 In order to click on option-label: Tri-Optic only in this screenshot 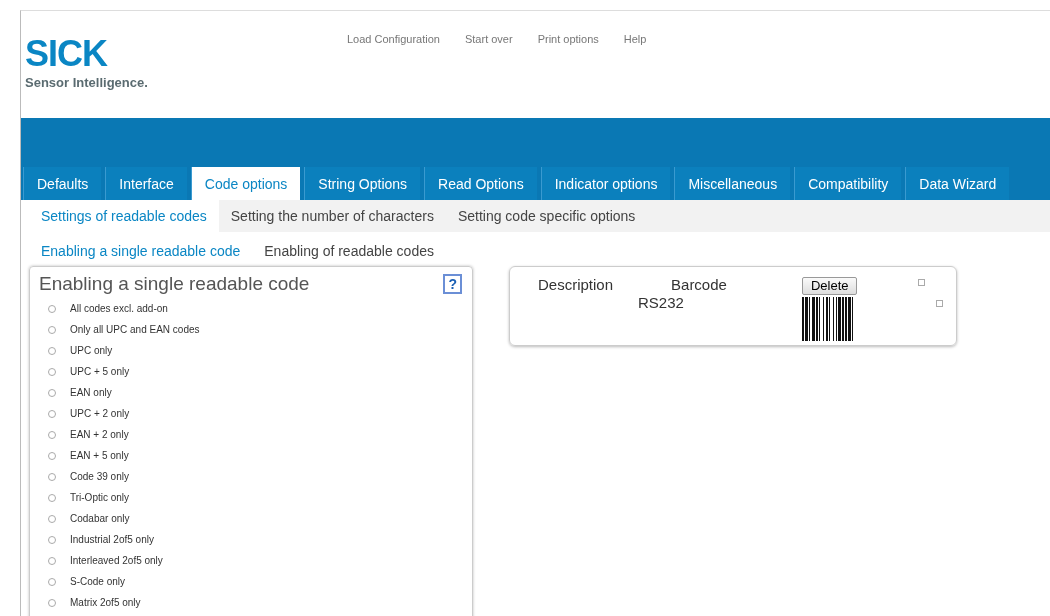, I will do `click(100, 498)`.